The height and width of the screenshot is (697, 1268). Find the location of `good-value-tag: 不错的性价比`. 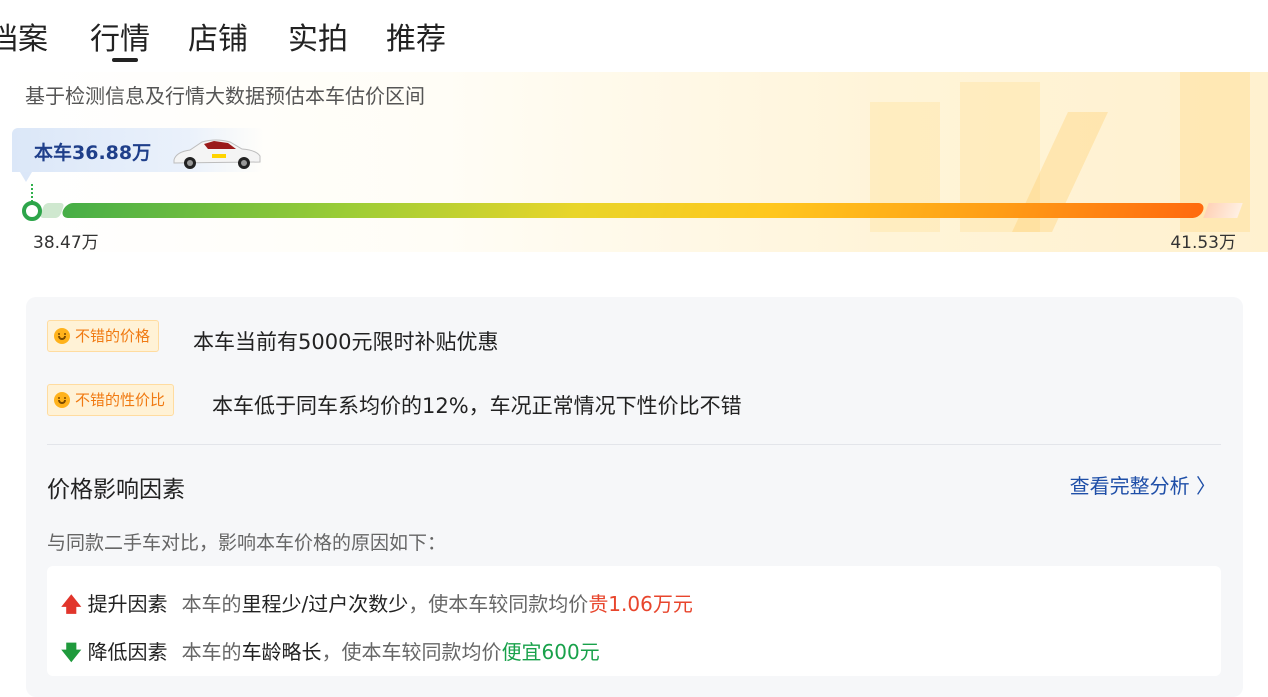

good-value-tag: 不错的性价比 is located at coordinates (111, 400).